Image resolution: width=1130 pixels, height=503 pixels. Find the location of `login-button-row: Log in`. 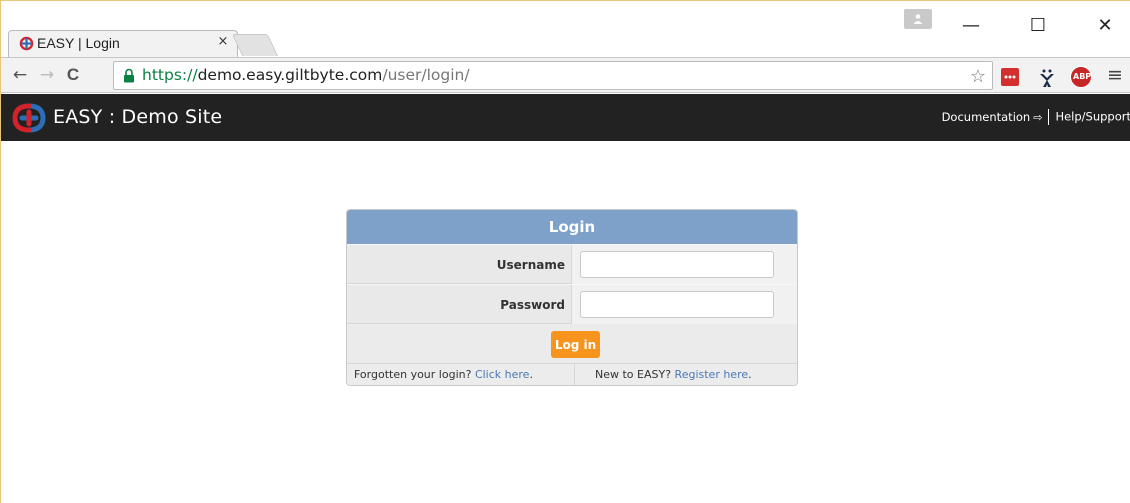

login-button-row: Log in is located at coordinates (572, 344).